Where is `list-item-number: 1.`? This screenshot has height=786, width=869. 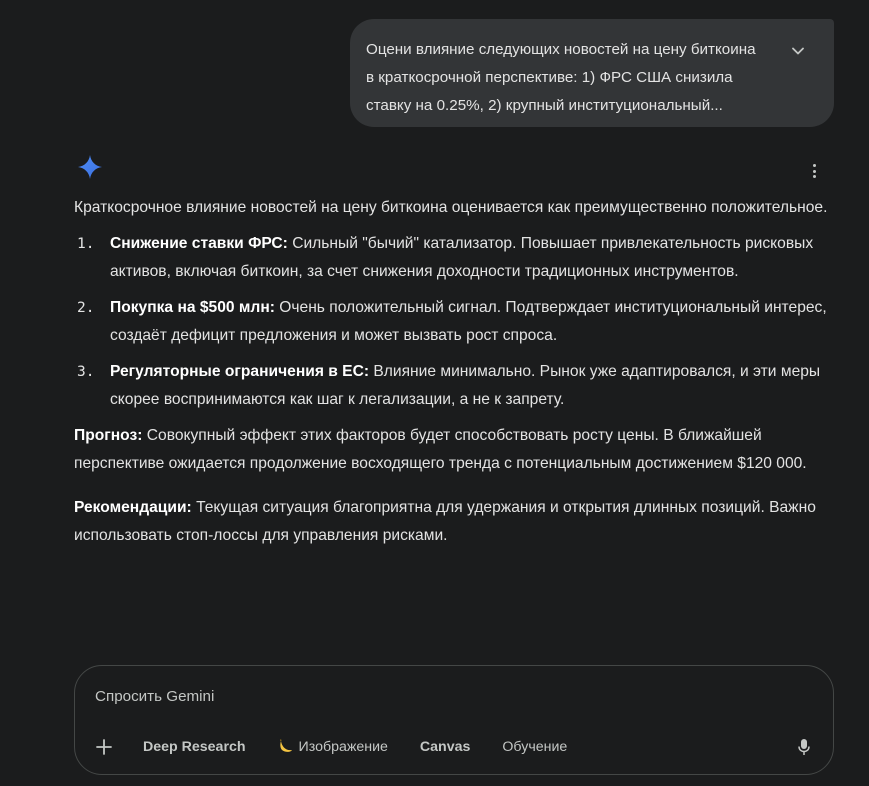
list-item-number: 1. is located at coordinates (86, 244).